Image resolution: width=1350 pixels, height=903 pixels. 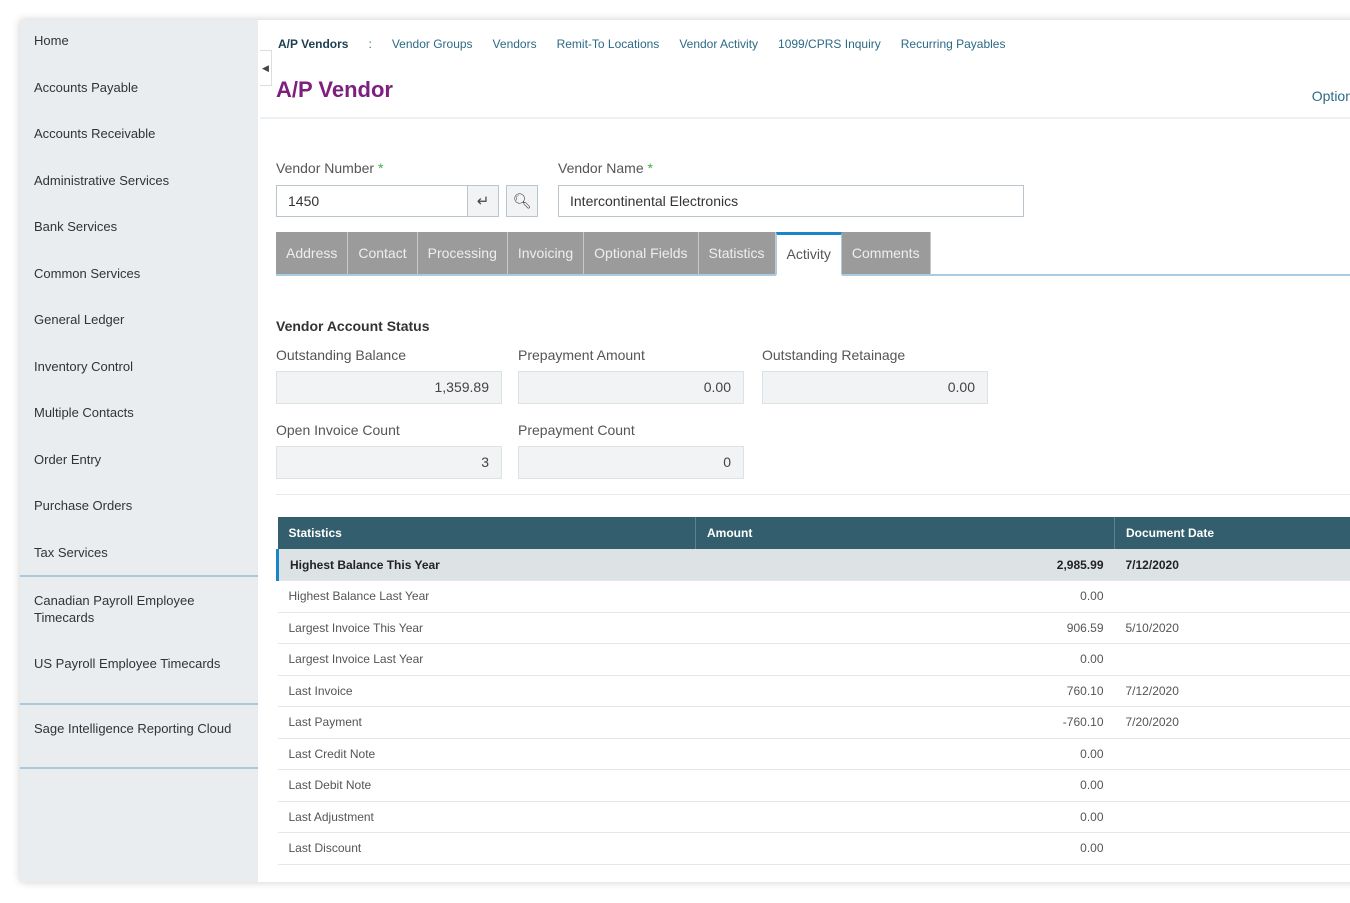 I want to click on sidebar-item-canadian-payroll-employee-timecards: Canadian Payroll Employee Timecards, so click(x=134, y=609).